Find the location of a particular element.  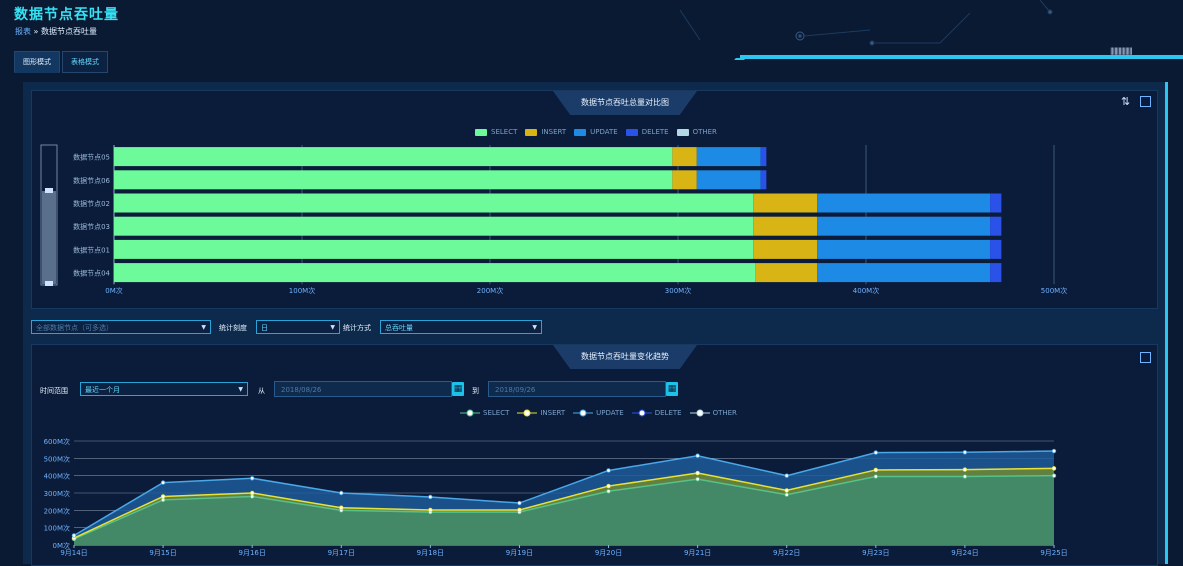

y-tick-label: 数据节点01 is located at coordinates (91, 249).